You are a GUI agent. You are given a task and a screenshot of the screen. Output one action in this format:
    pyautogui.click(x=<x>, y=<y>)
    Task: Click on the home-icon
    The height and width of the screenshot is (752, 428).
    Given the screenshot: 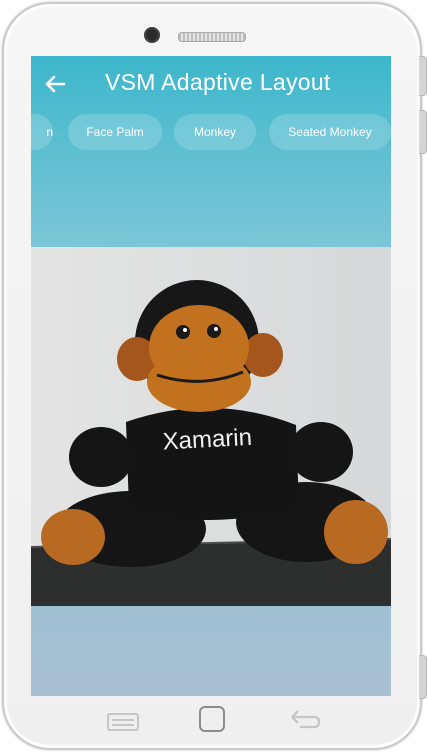 What is the action you would take?
    pyautogui.click(x=212, y=719)
    